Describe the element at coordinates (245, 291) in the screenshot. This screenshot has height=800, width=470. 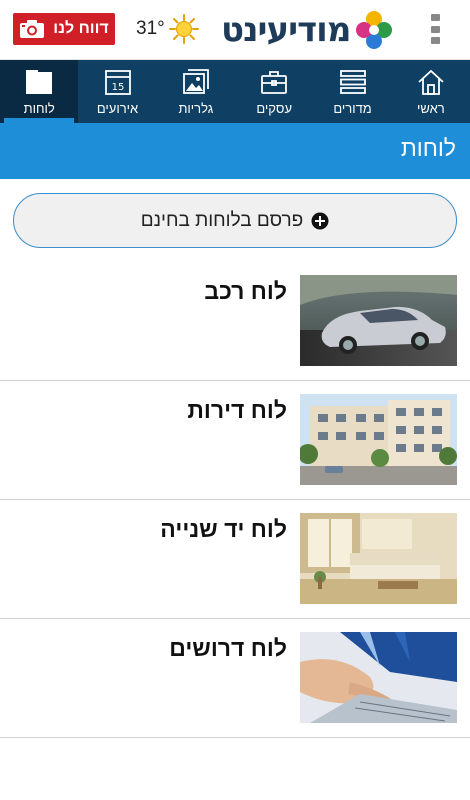
I see `board-name: לוח רכב` at that location.